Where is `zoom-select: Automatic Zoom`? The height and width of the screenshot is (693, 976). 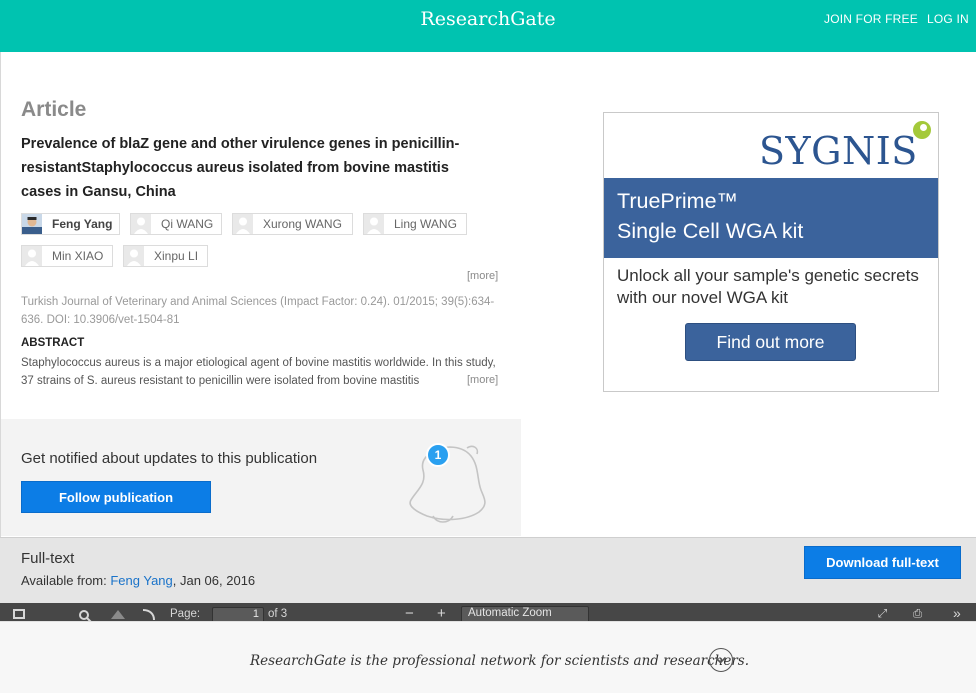
zoom-select: Automatic Zoom is located at coordinates (525, 613).